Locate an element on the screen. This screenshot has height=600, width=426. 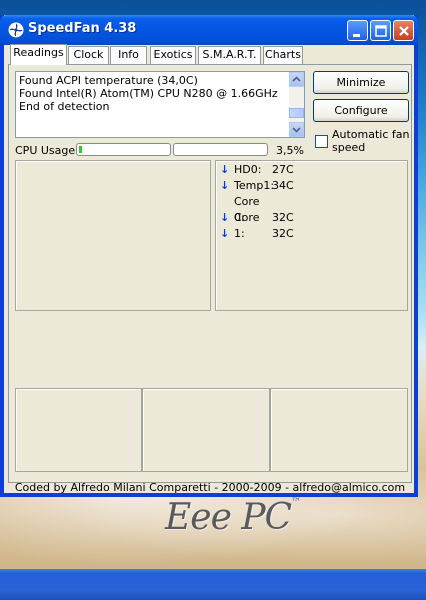
automatic-fan-speed-checkbox is located at coordinates (321, 141).